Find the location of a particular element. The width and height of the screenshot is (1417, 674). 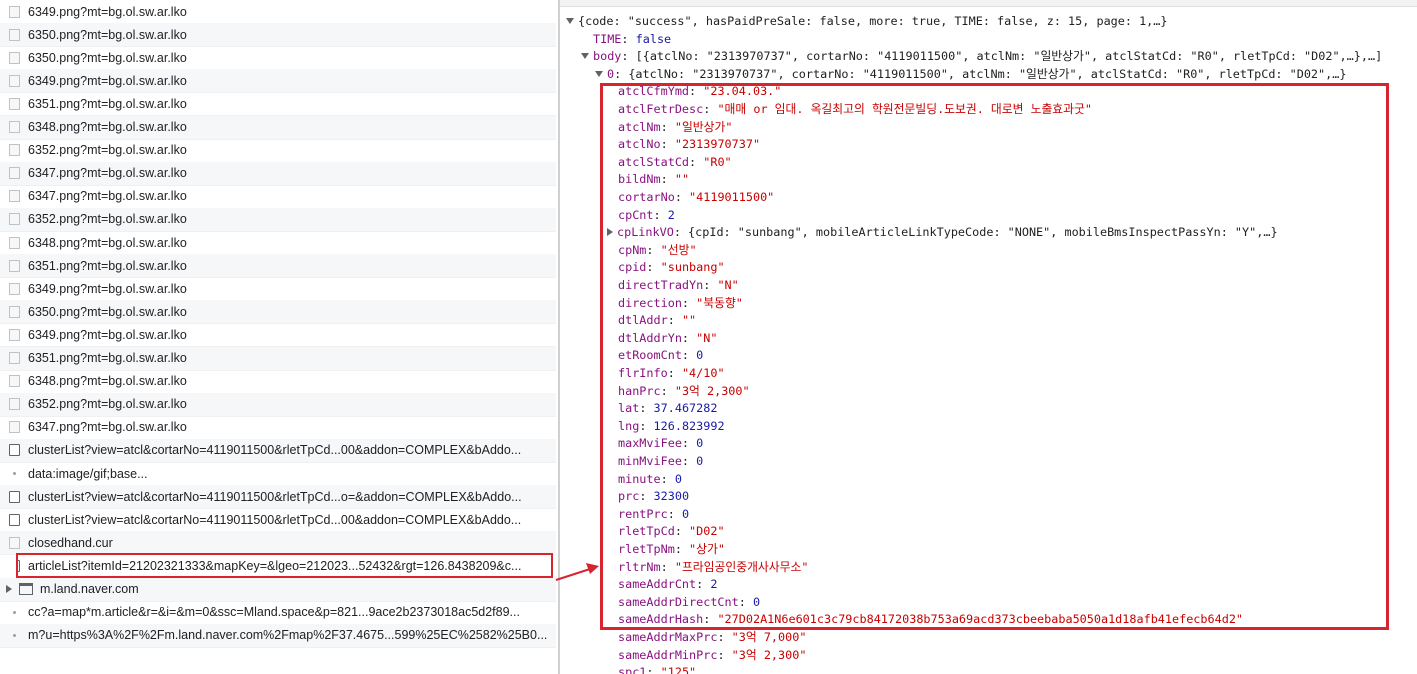

json-field-line: dtlAddrYn: "N" is located at coordinates (667, 339).